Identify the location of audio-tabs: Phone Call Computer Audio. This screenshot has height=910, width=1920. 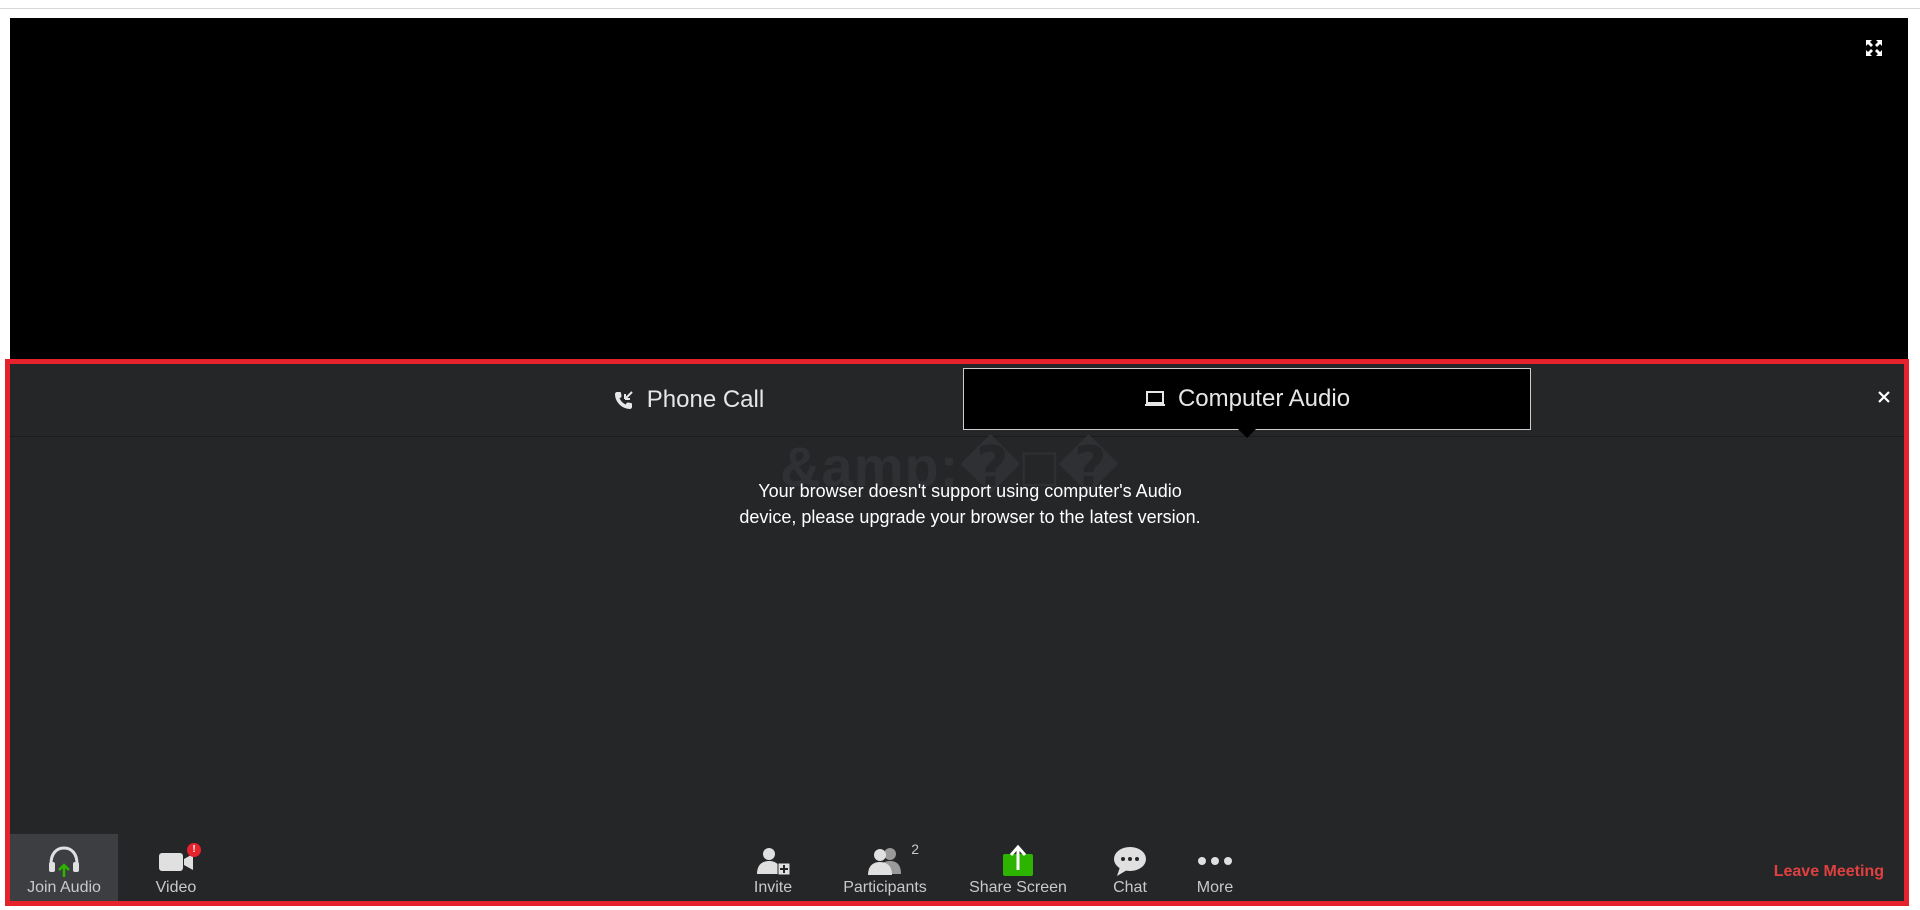
(957, 401).